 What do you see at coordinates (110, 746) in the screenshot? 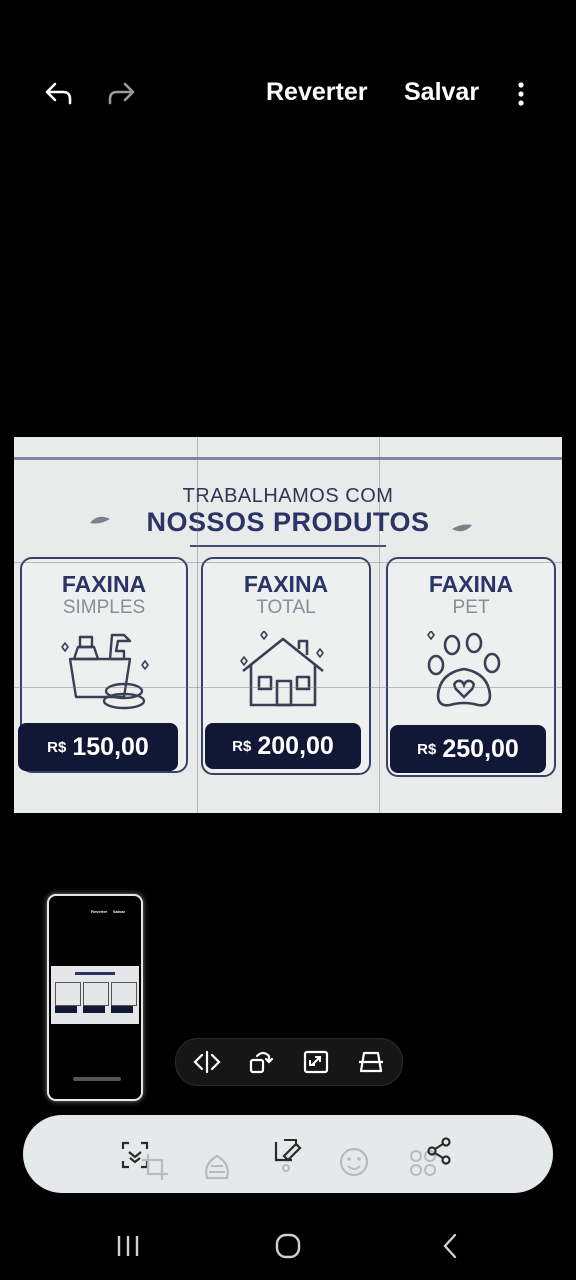
I see `price-value: 150,00` at bounding box center [110, 746].